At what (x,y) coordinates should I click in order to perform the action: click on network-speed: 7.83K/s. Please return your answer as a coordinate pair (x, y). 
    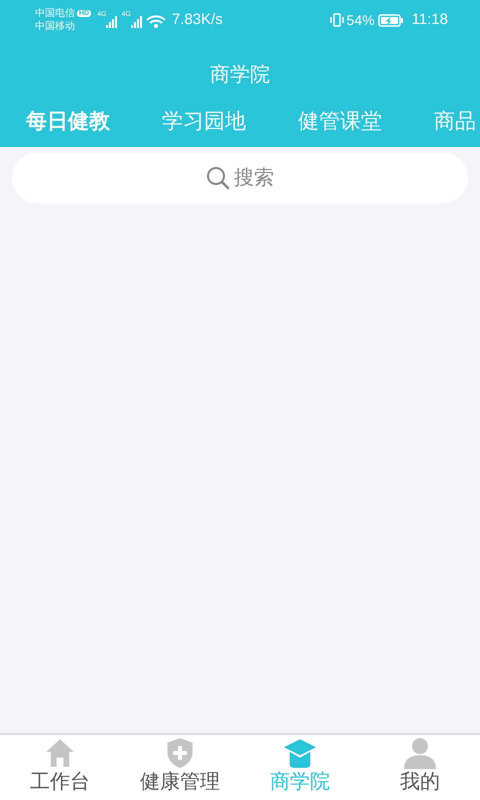
    Looking at the image, I should click on (197, 20).